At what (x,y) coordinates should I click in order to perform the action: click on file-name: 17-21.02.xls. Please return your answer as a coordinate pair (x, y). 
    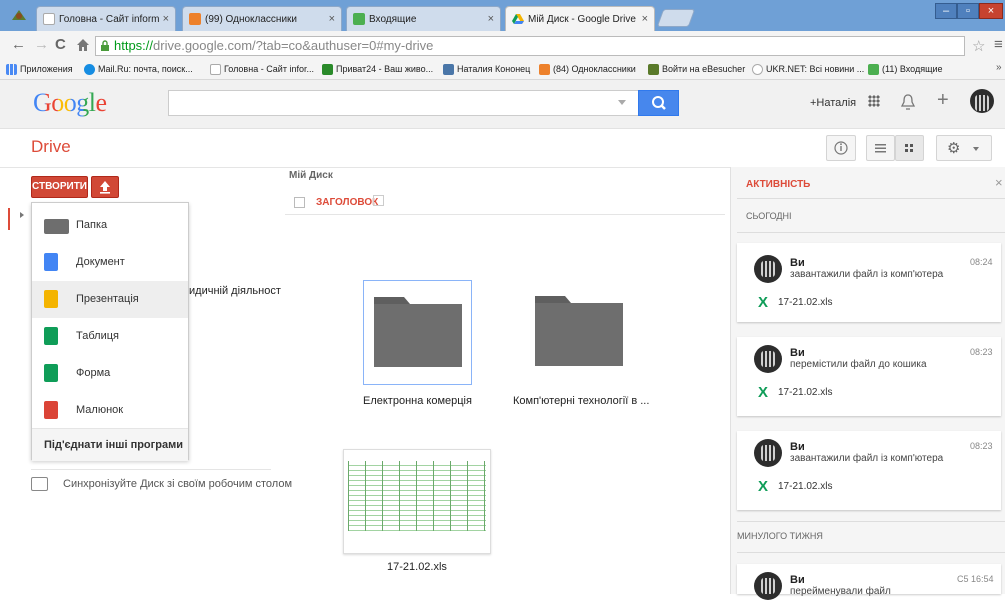
    Looking at the image, I should click on (417, 567).